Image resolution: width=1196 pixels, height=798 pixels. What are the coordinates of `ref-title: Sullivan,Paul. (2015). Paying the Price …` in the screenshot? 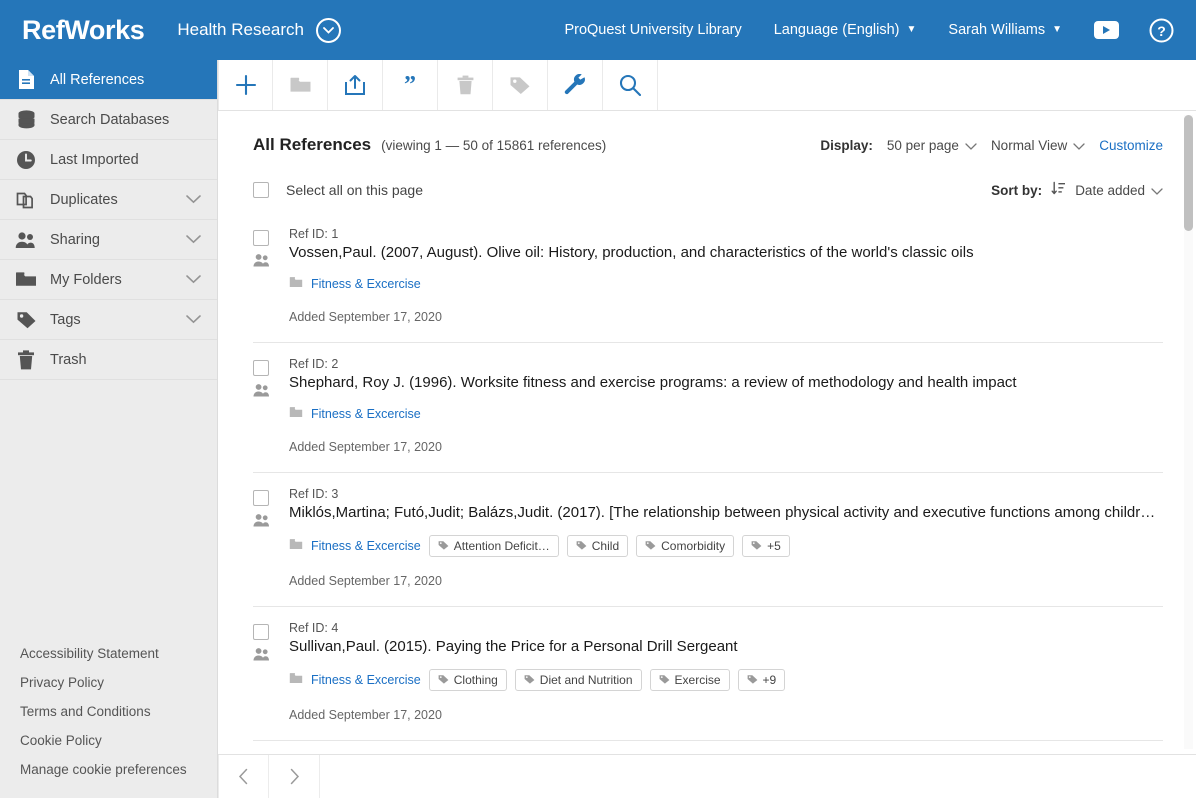 It's located at (726, 646).